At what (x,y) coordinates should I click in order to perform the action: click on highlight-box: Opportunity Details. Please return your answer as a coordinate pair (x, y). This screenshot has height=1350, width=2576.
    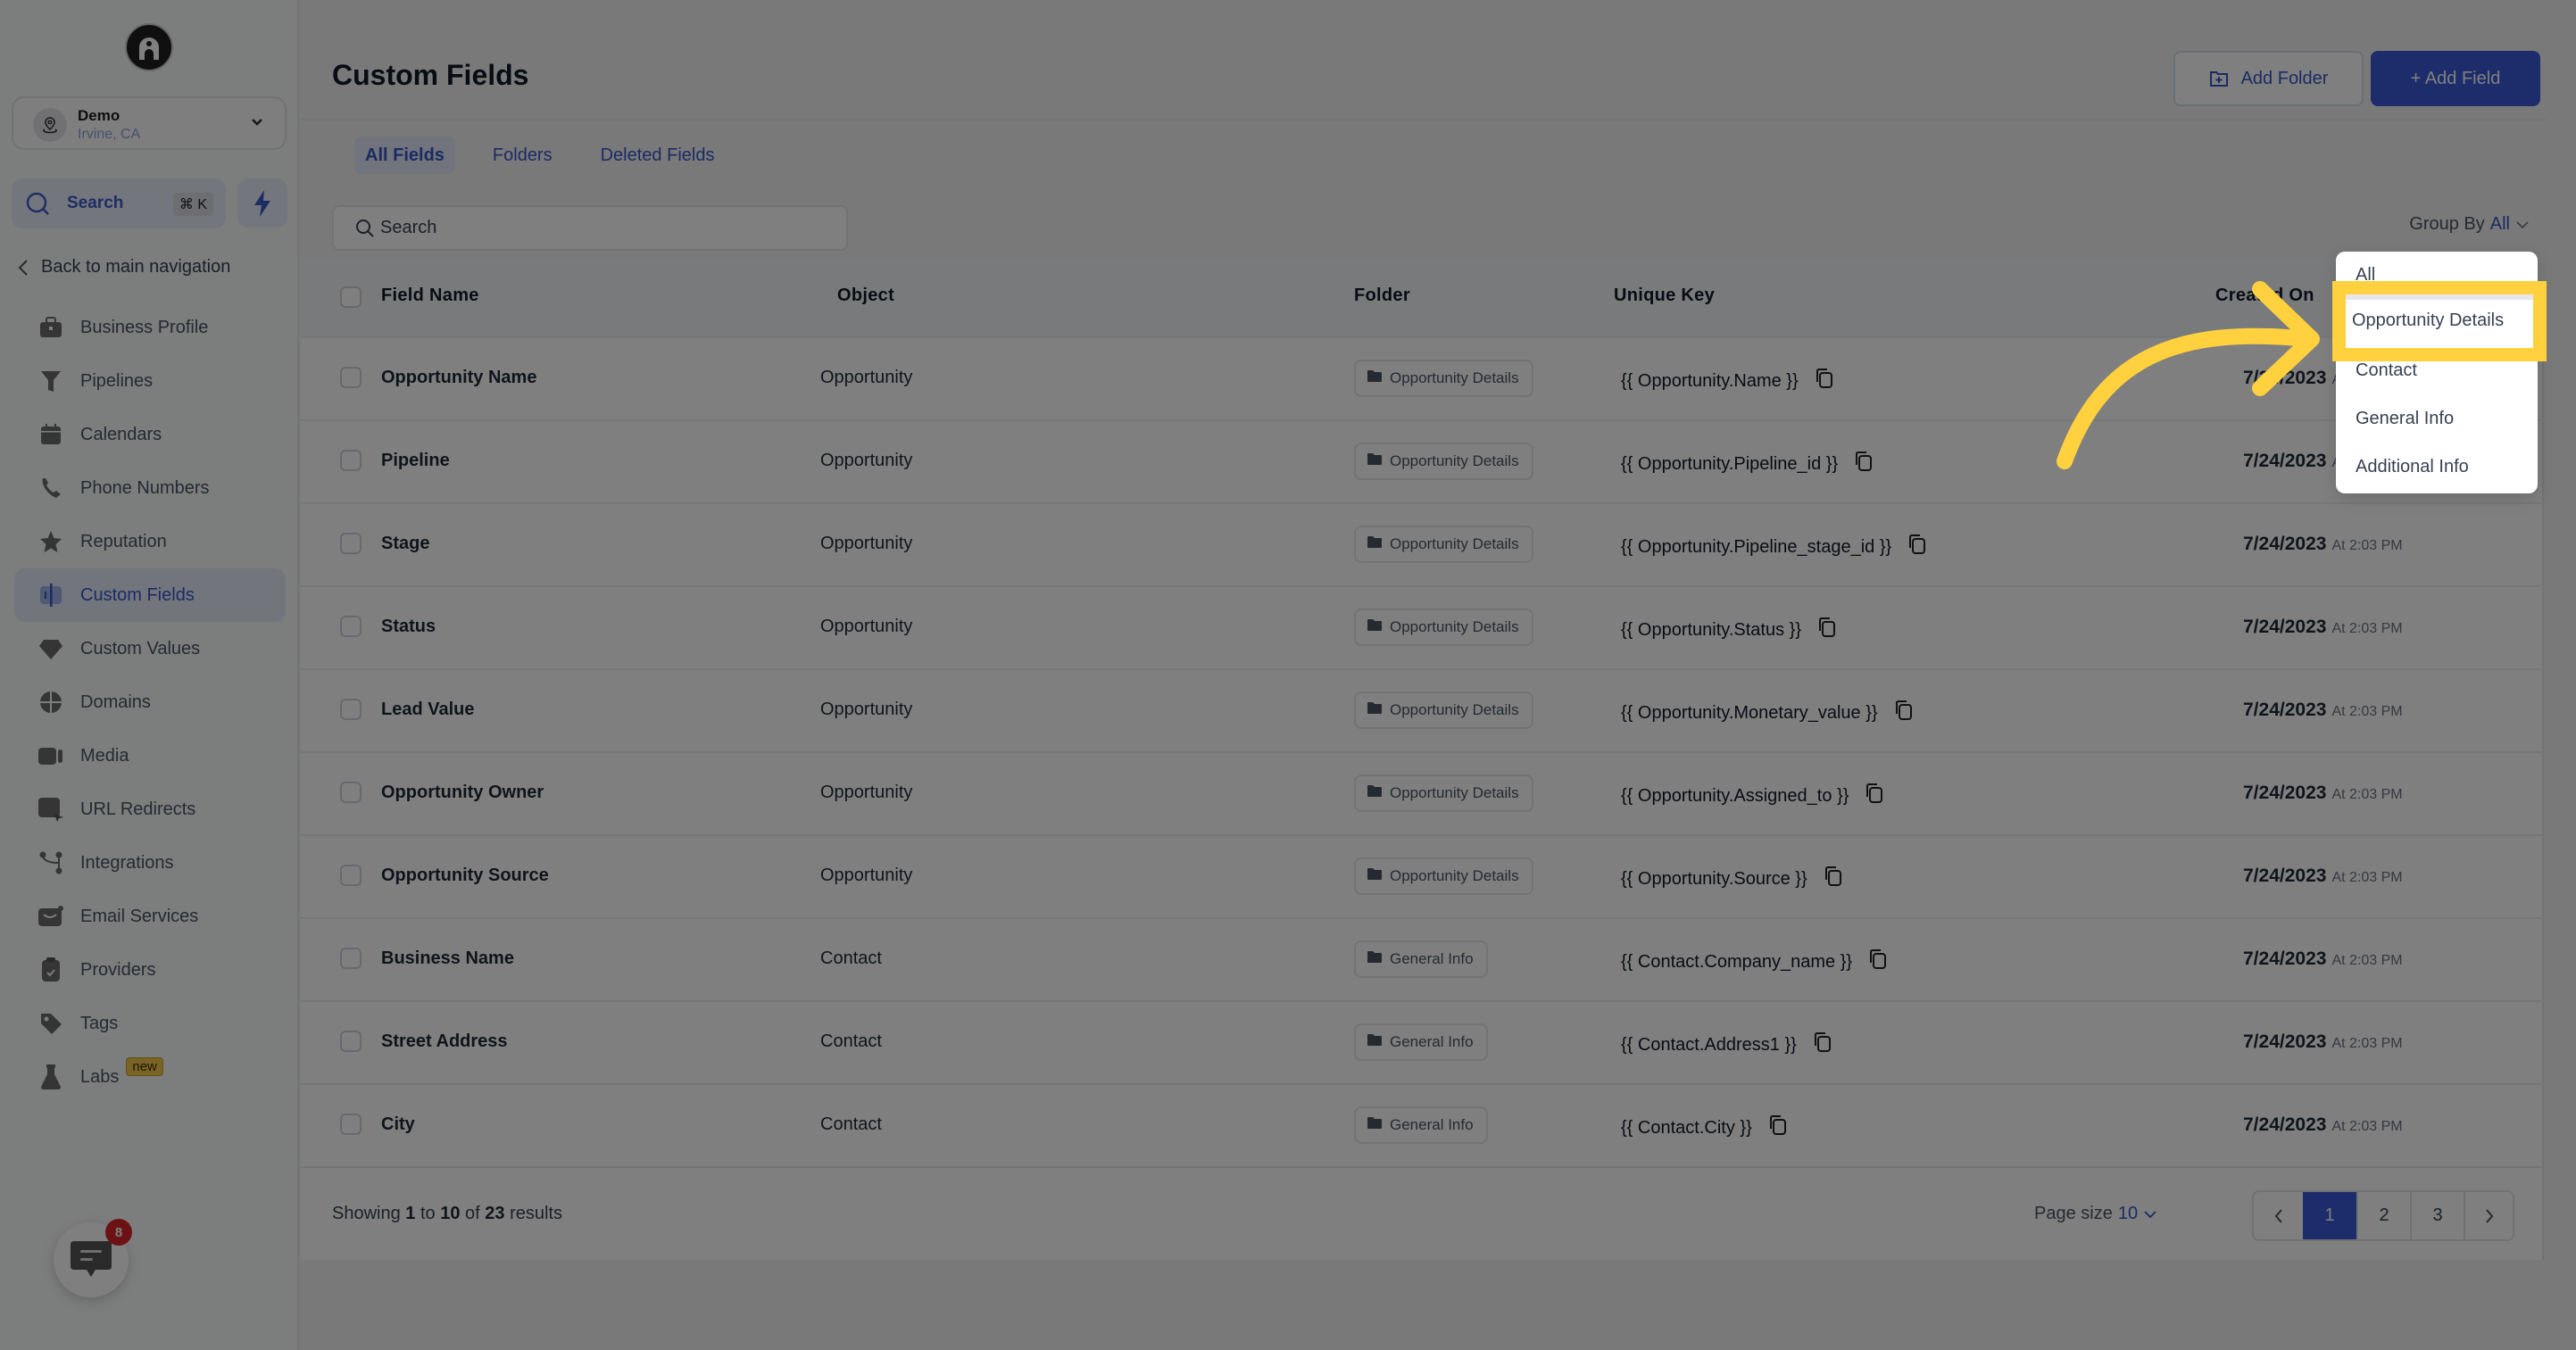
    Looking at the image, I should click on (2439, 321).